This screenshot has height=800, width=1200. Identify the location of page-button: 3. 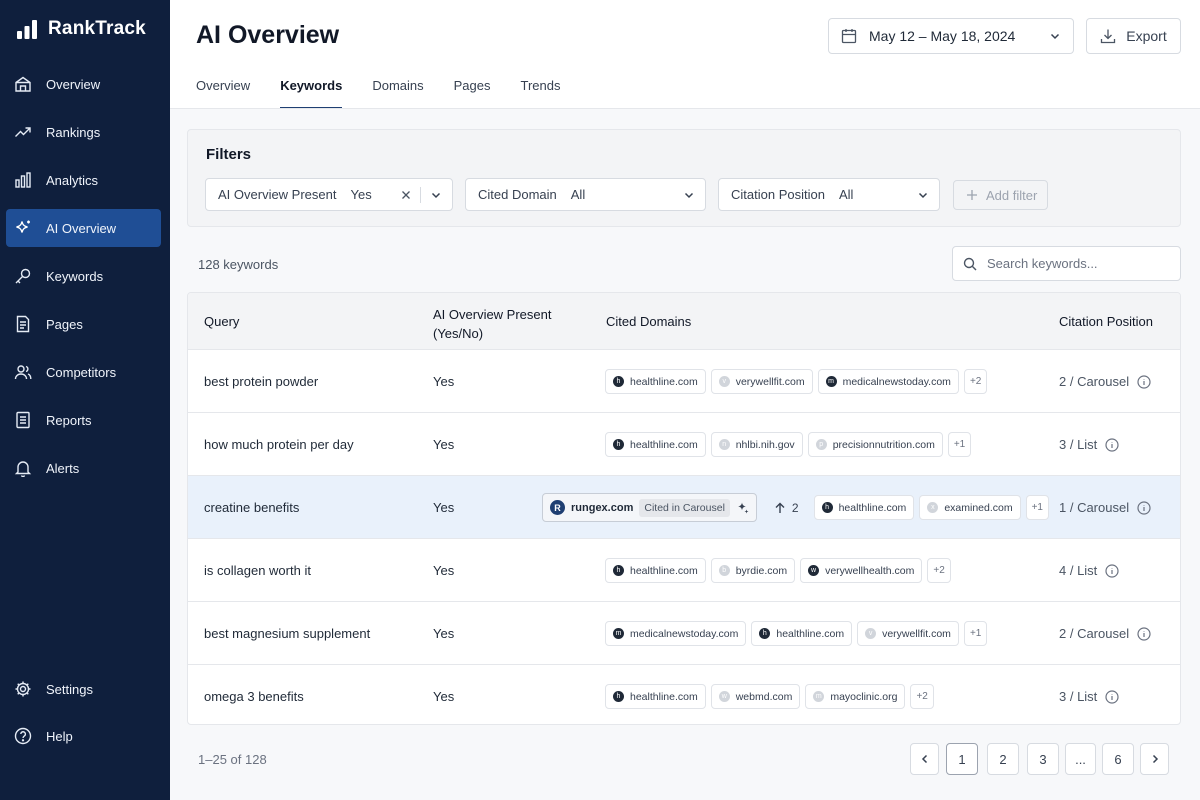
(1043, 759).